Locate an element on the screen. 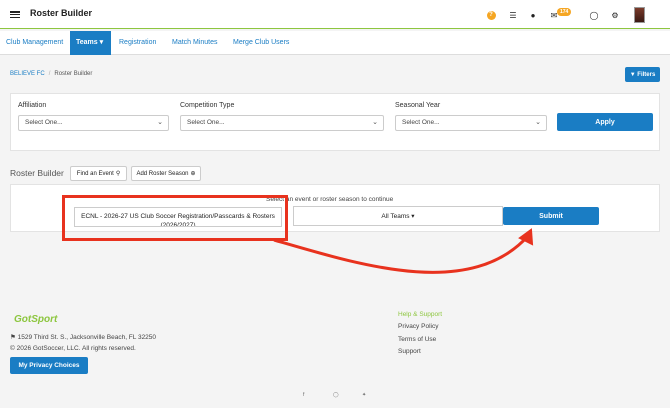 Image resolution: width=670 pixels, height=408 pixels. user-icon: ● is located at coordinates (533, 15).